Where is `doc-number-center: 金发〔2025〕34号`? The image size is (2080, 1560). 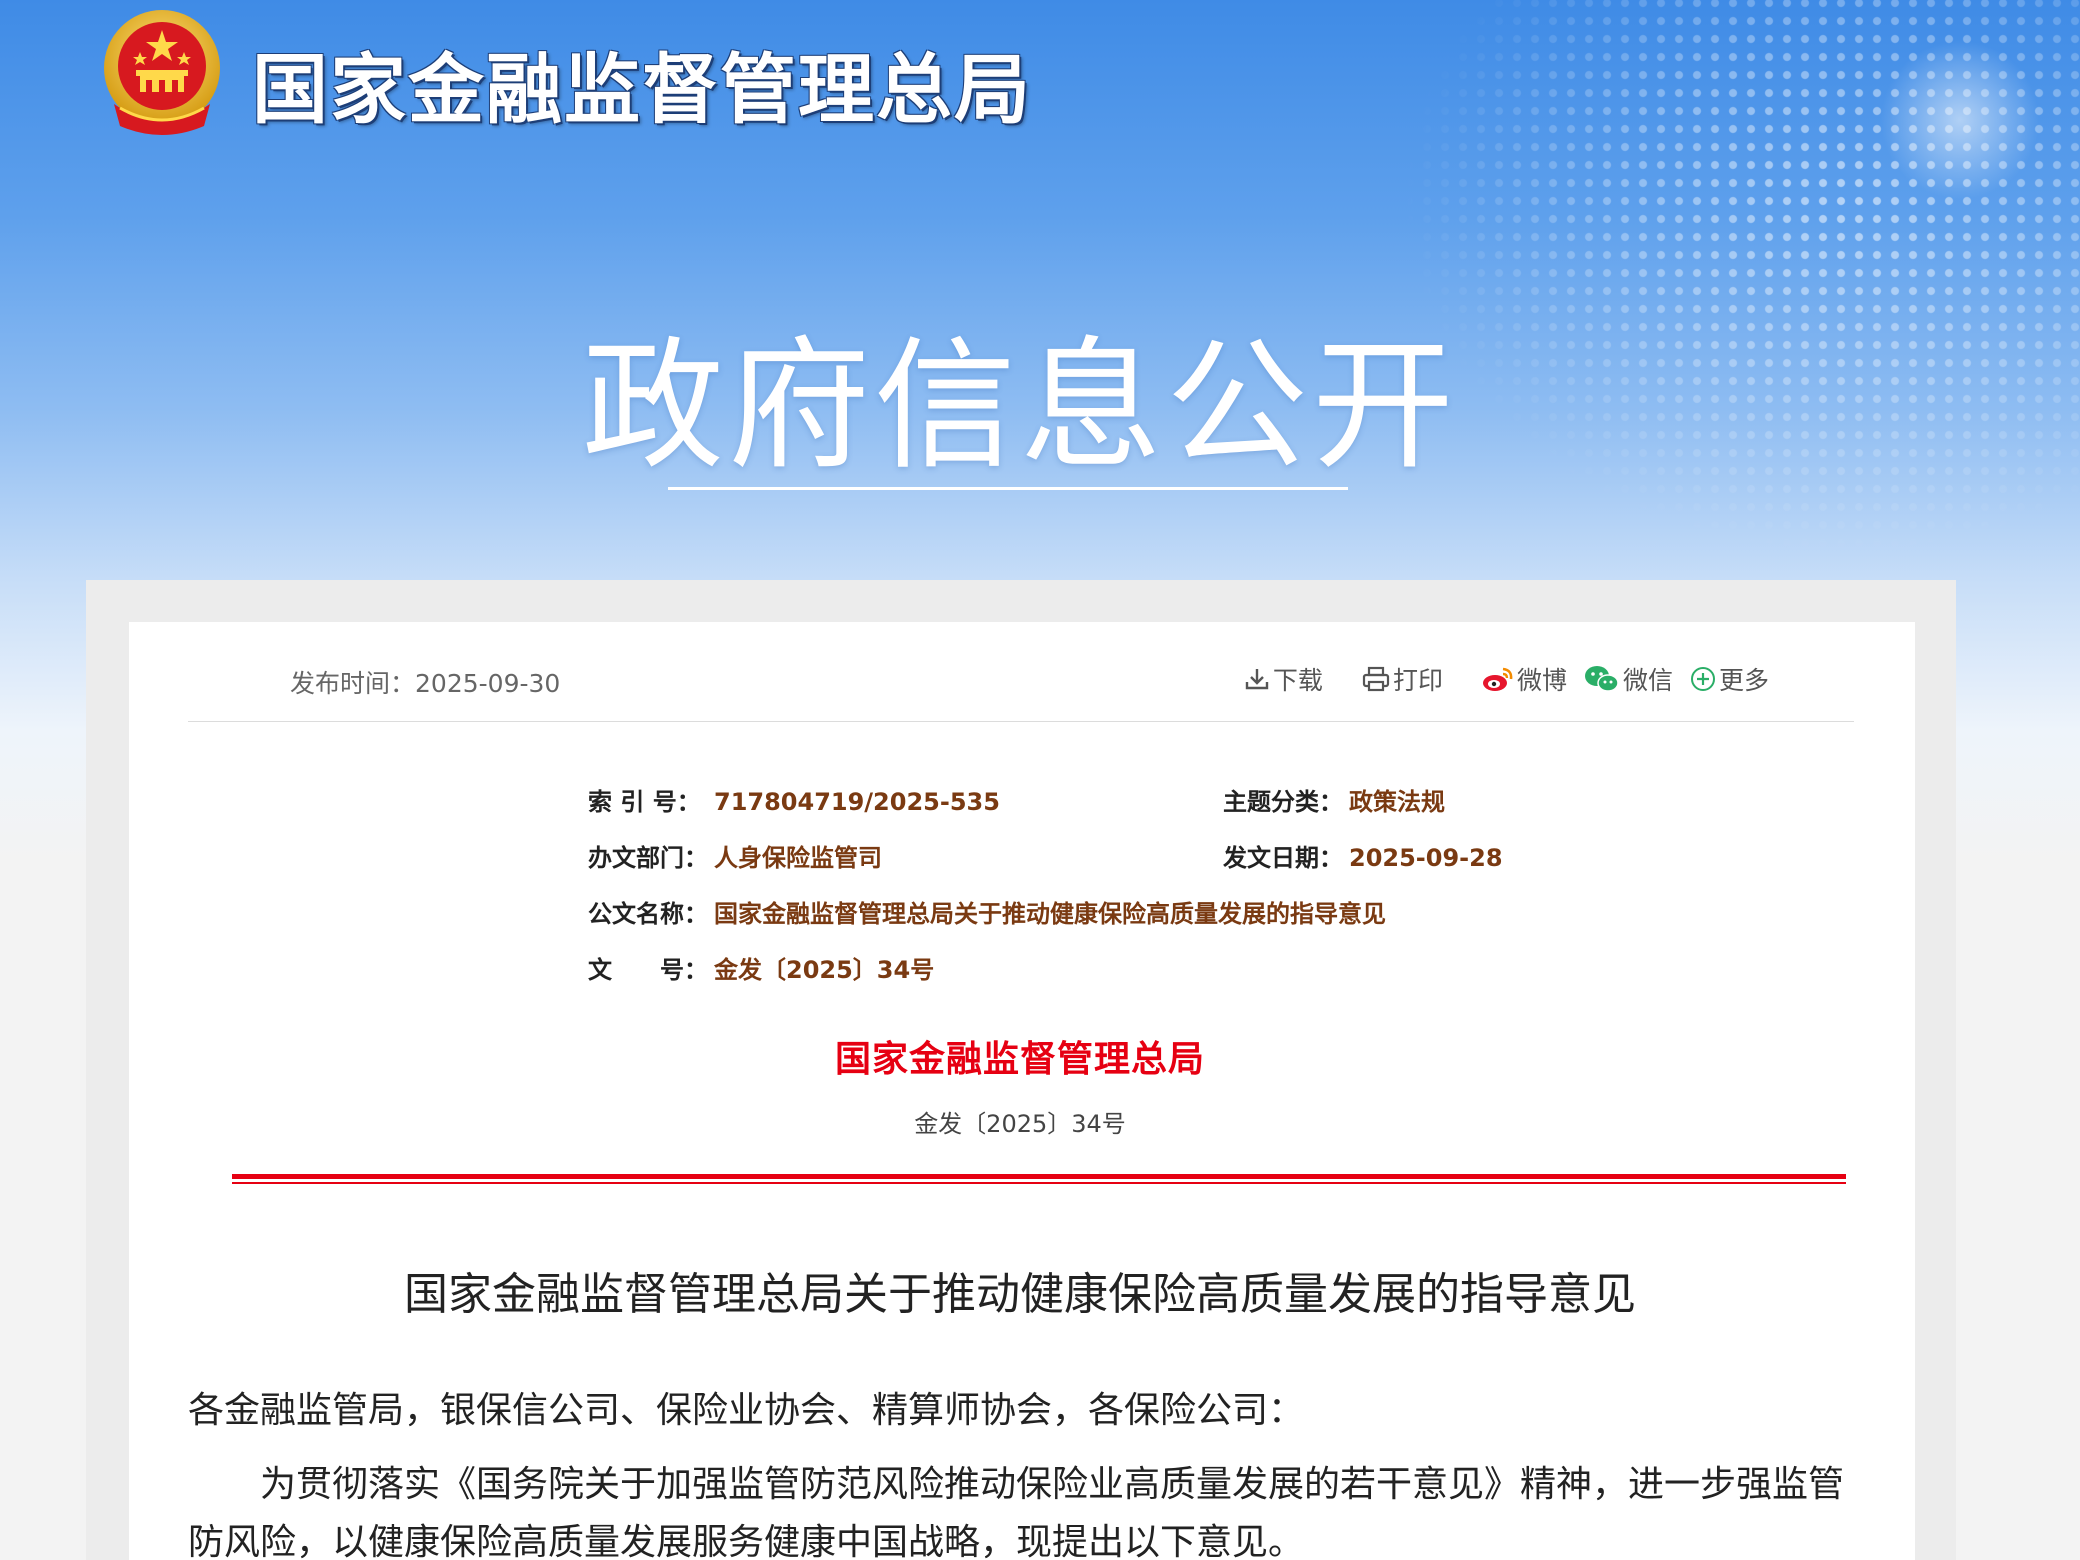
doc-number-center: 金发〔2025〕34号 is located at coordinates (1020, 1124).